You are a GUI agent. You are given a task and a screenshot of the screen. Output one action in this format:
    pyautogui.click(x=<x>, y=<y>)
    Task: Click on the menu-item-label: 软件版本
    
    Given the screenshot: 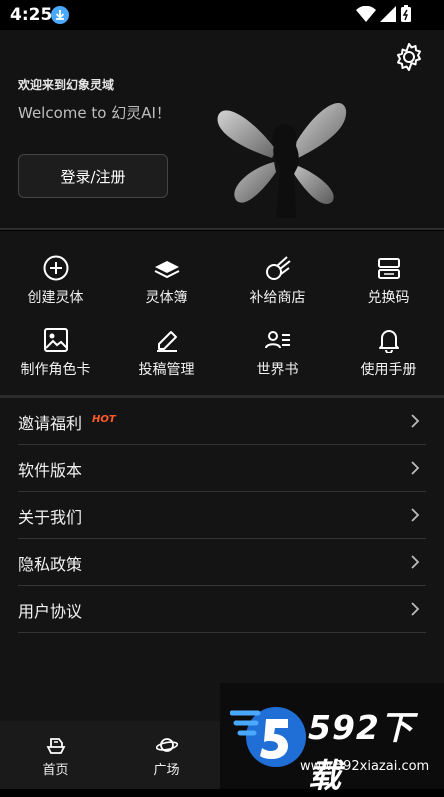 What is the action you would take?
    pyautogui.click(x=50, y=470)
    